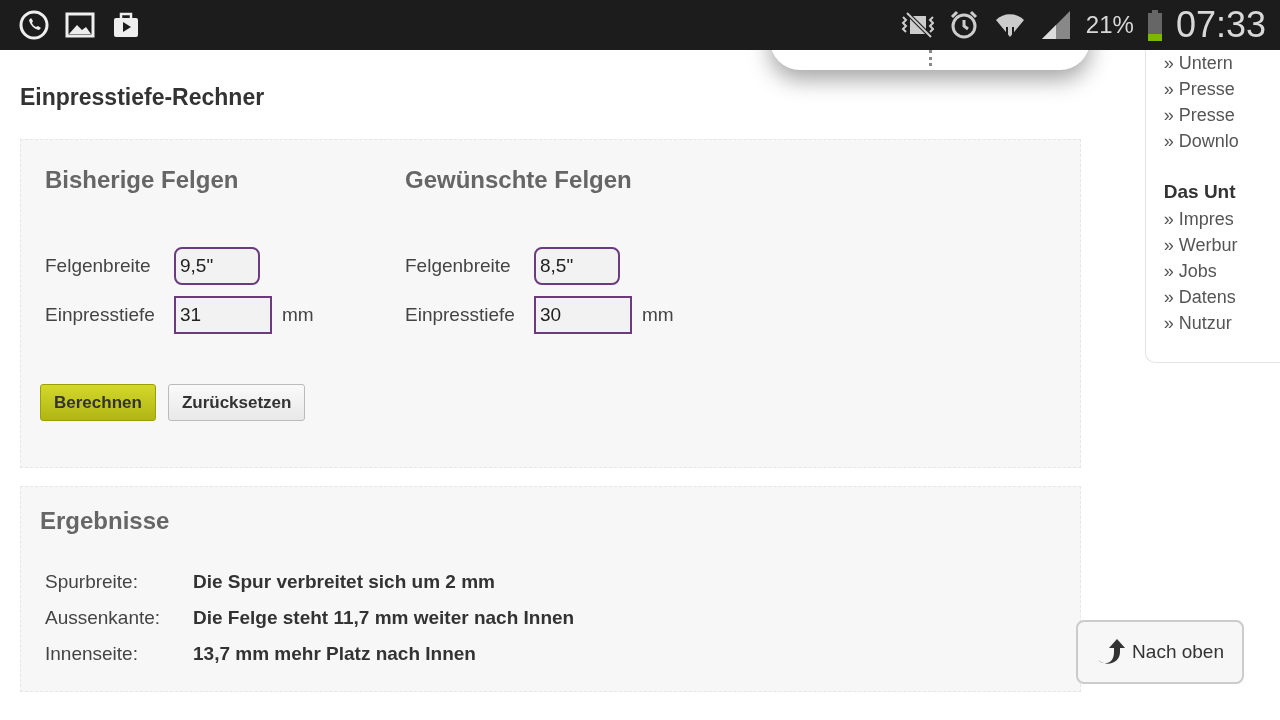  What do you see at coordinates (1221, 271) in the screenshot?
I see `sidebar-link: » Jobs` at bounding box center [1221, 271].